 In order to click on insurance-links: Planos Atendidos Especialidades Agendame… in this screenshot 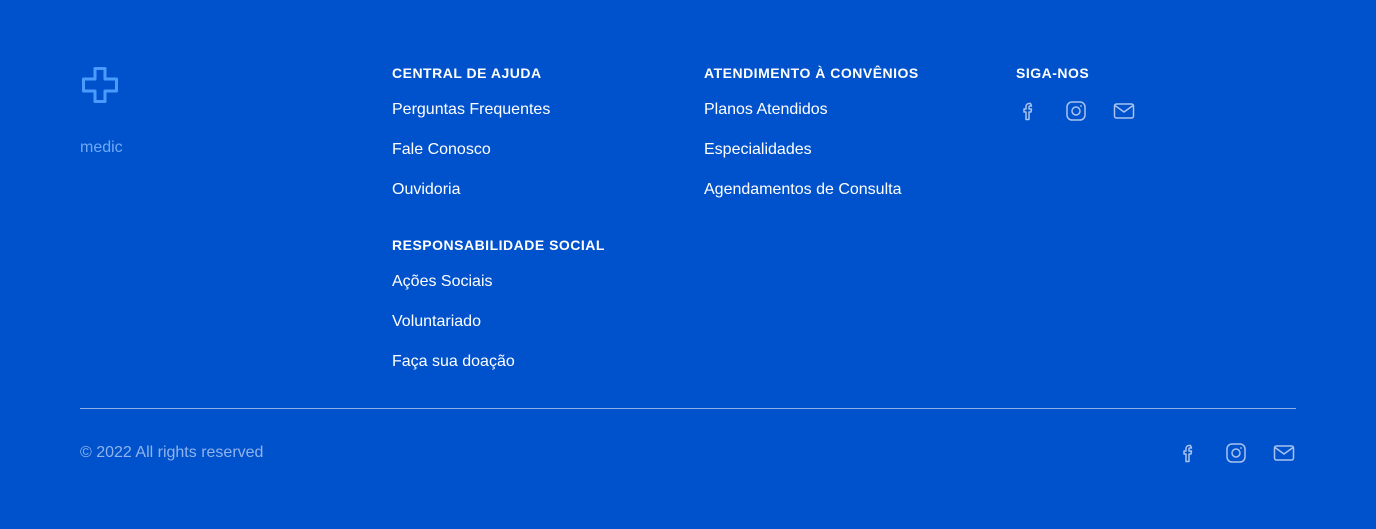, I will do `click(811, 160)`.